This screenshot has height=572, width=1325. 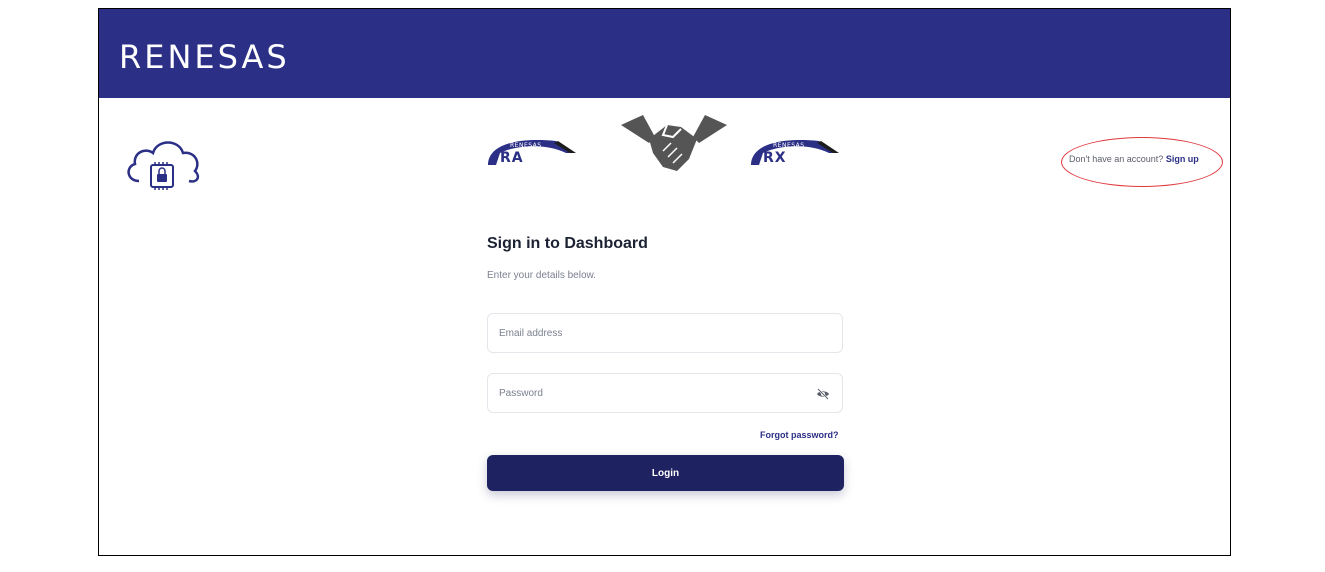 What do you see at coordinates (823, 394) in the screenshot?
I see `eye-slash-icon` at bounding box center [823, 394].